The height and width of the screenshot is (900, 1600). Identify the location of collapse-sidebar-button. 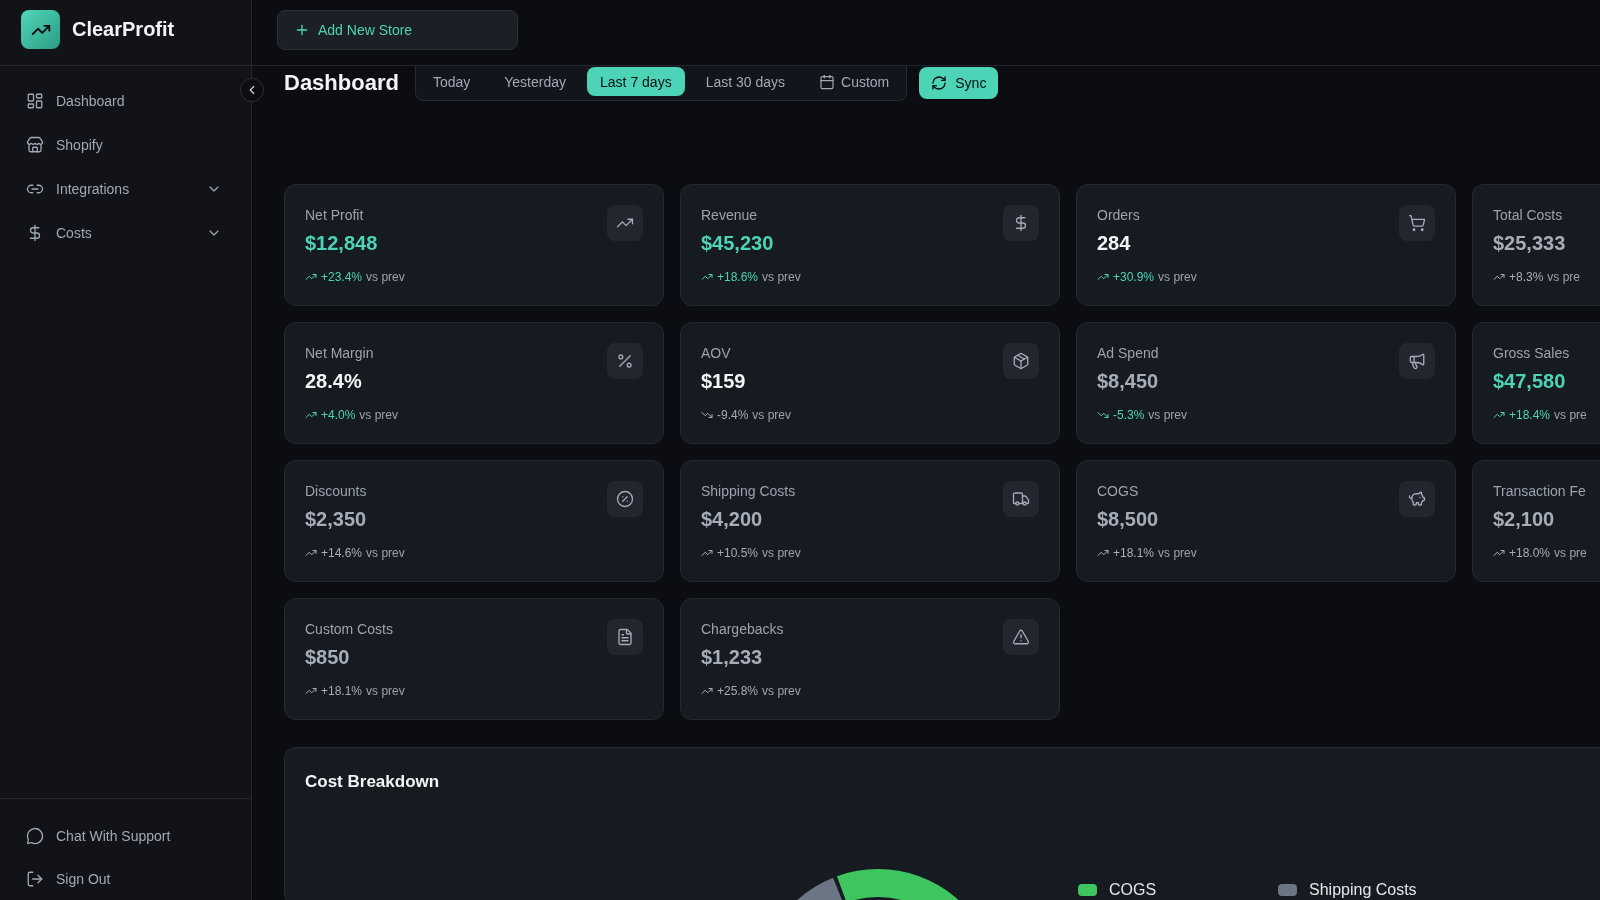
(252, 90).